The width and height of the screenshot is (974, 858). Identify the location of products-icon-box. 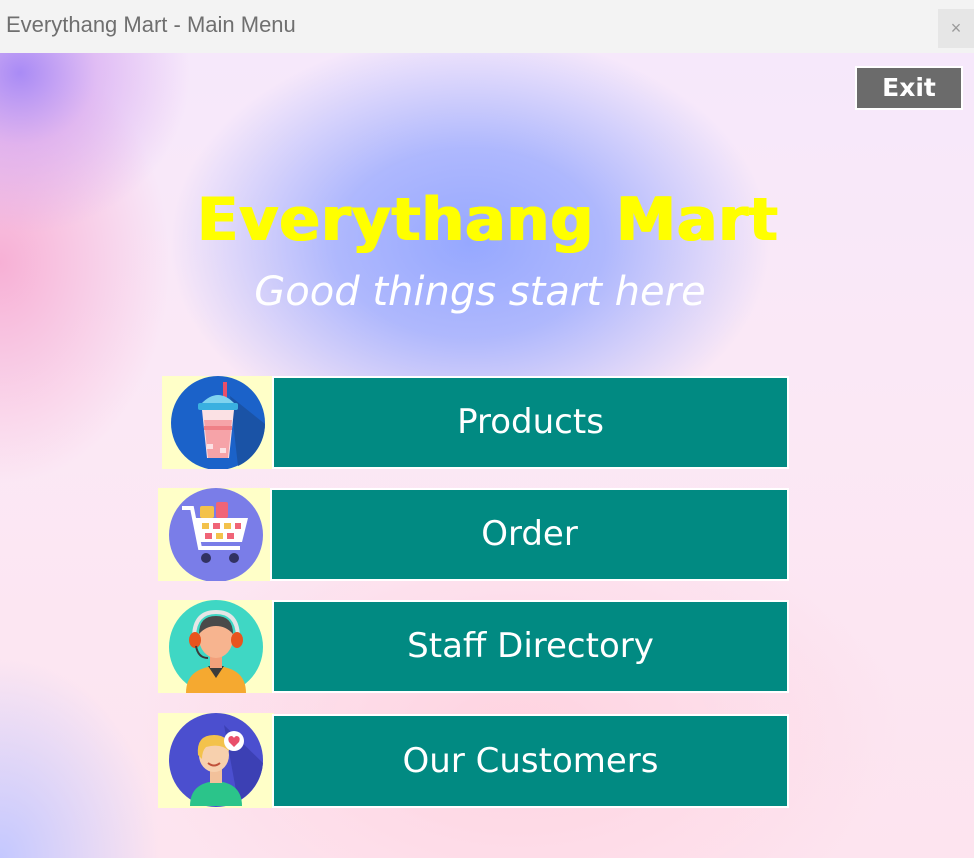
(218, 422).